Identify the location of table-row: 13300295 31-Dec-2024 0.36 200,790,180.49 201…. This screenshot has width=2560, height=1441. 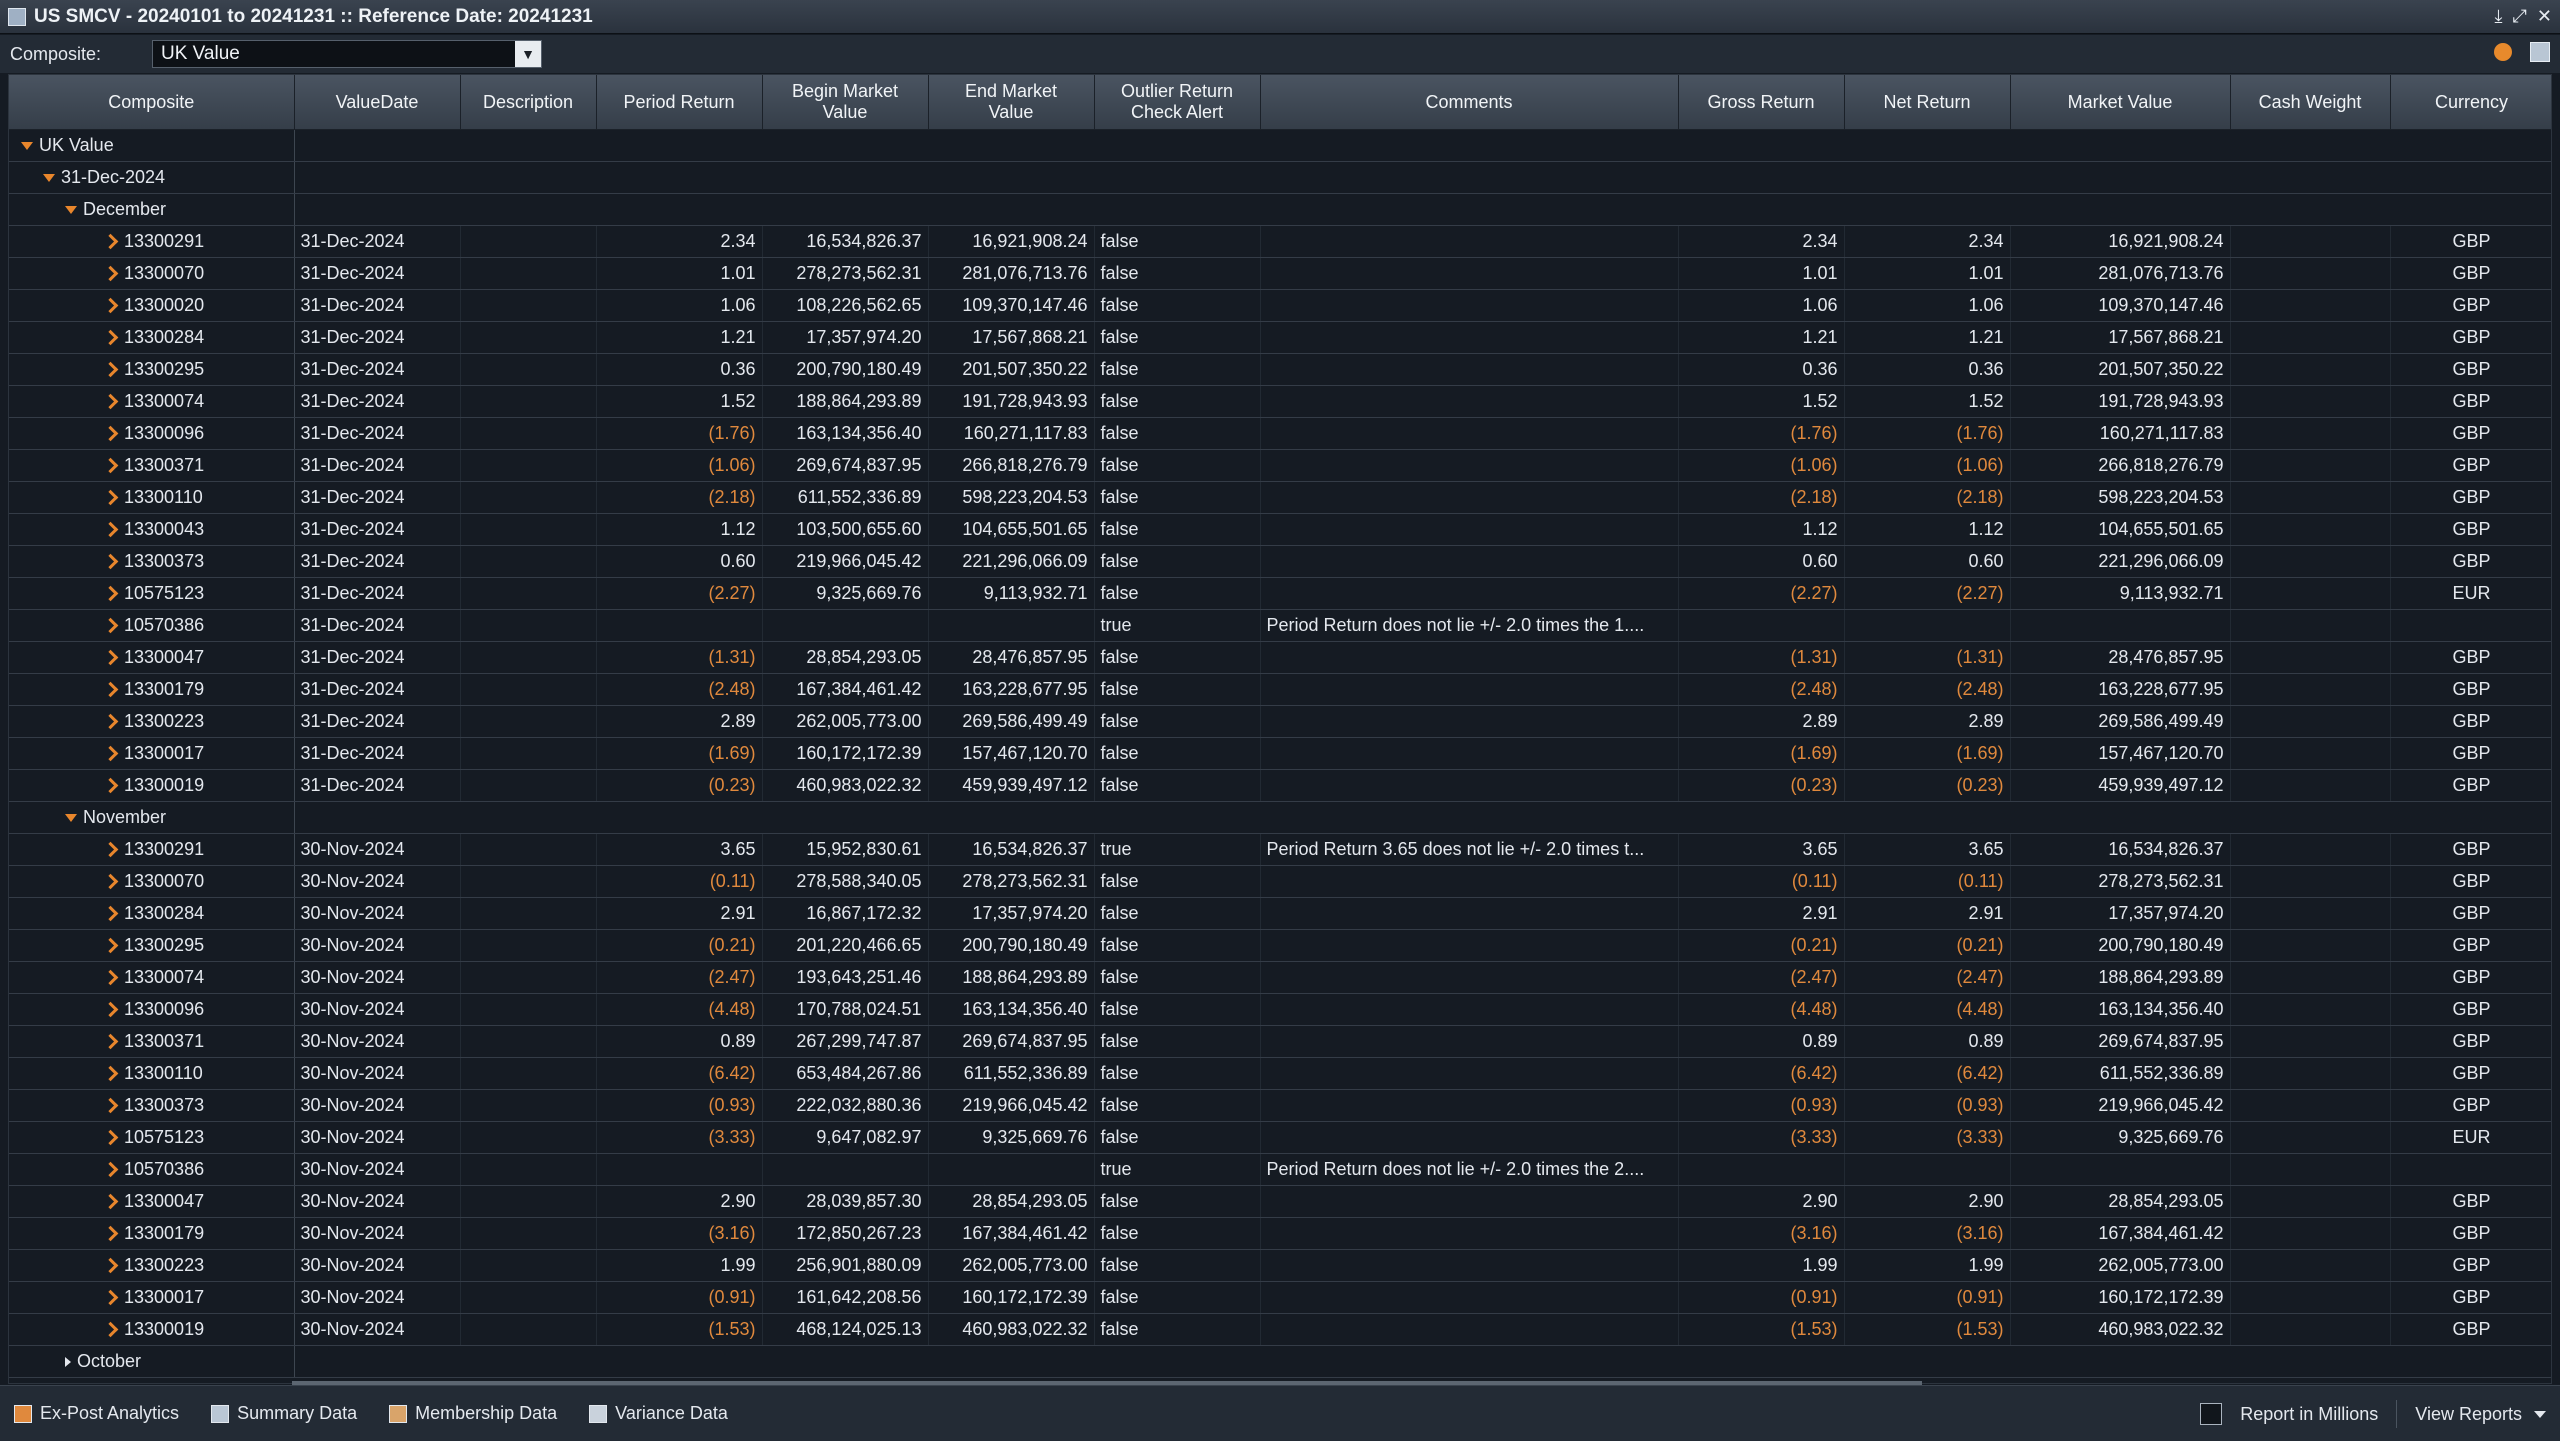
(1280, 369).